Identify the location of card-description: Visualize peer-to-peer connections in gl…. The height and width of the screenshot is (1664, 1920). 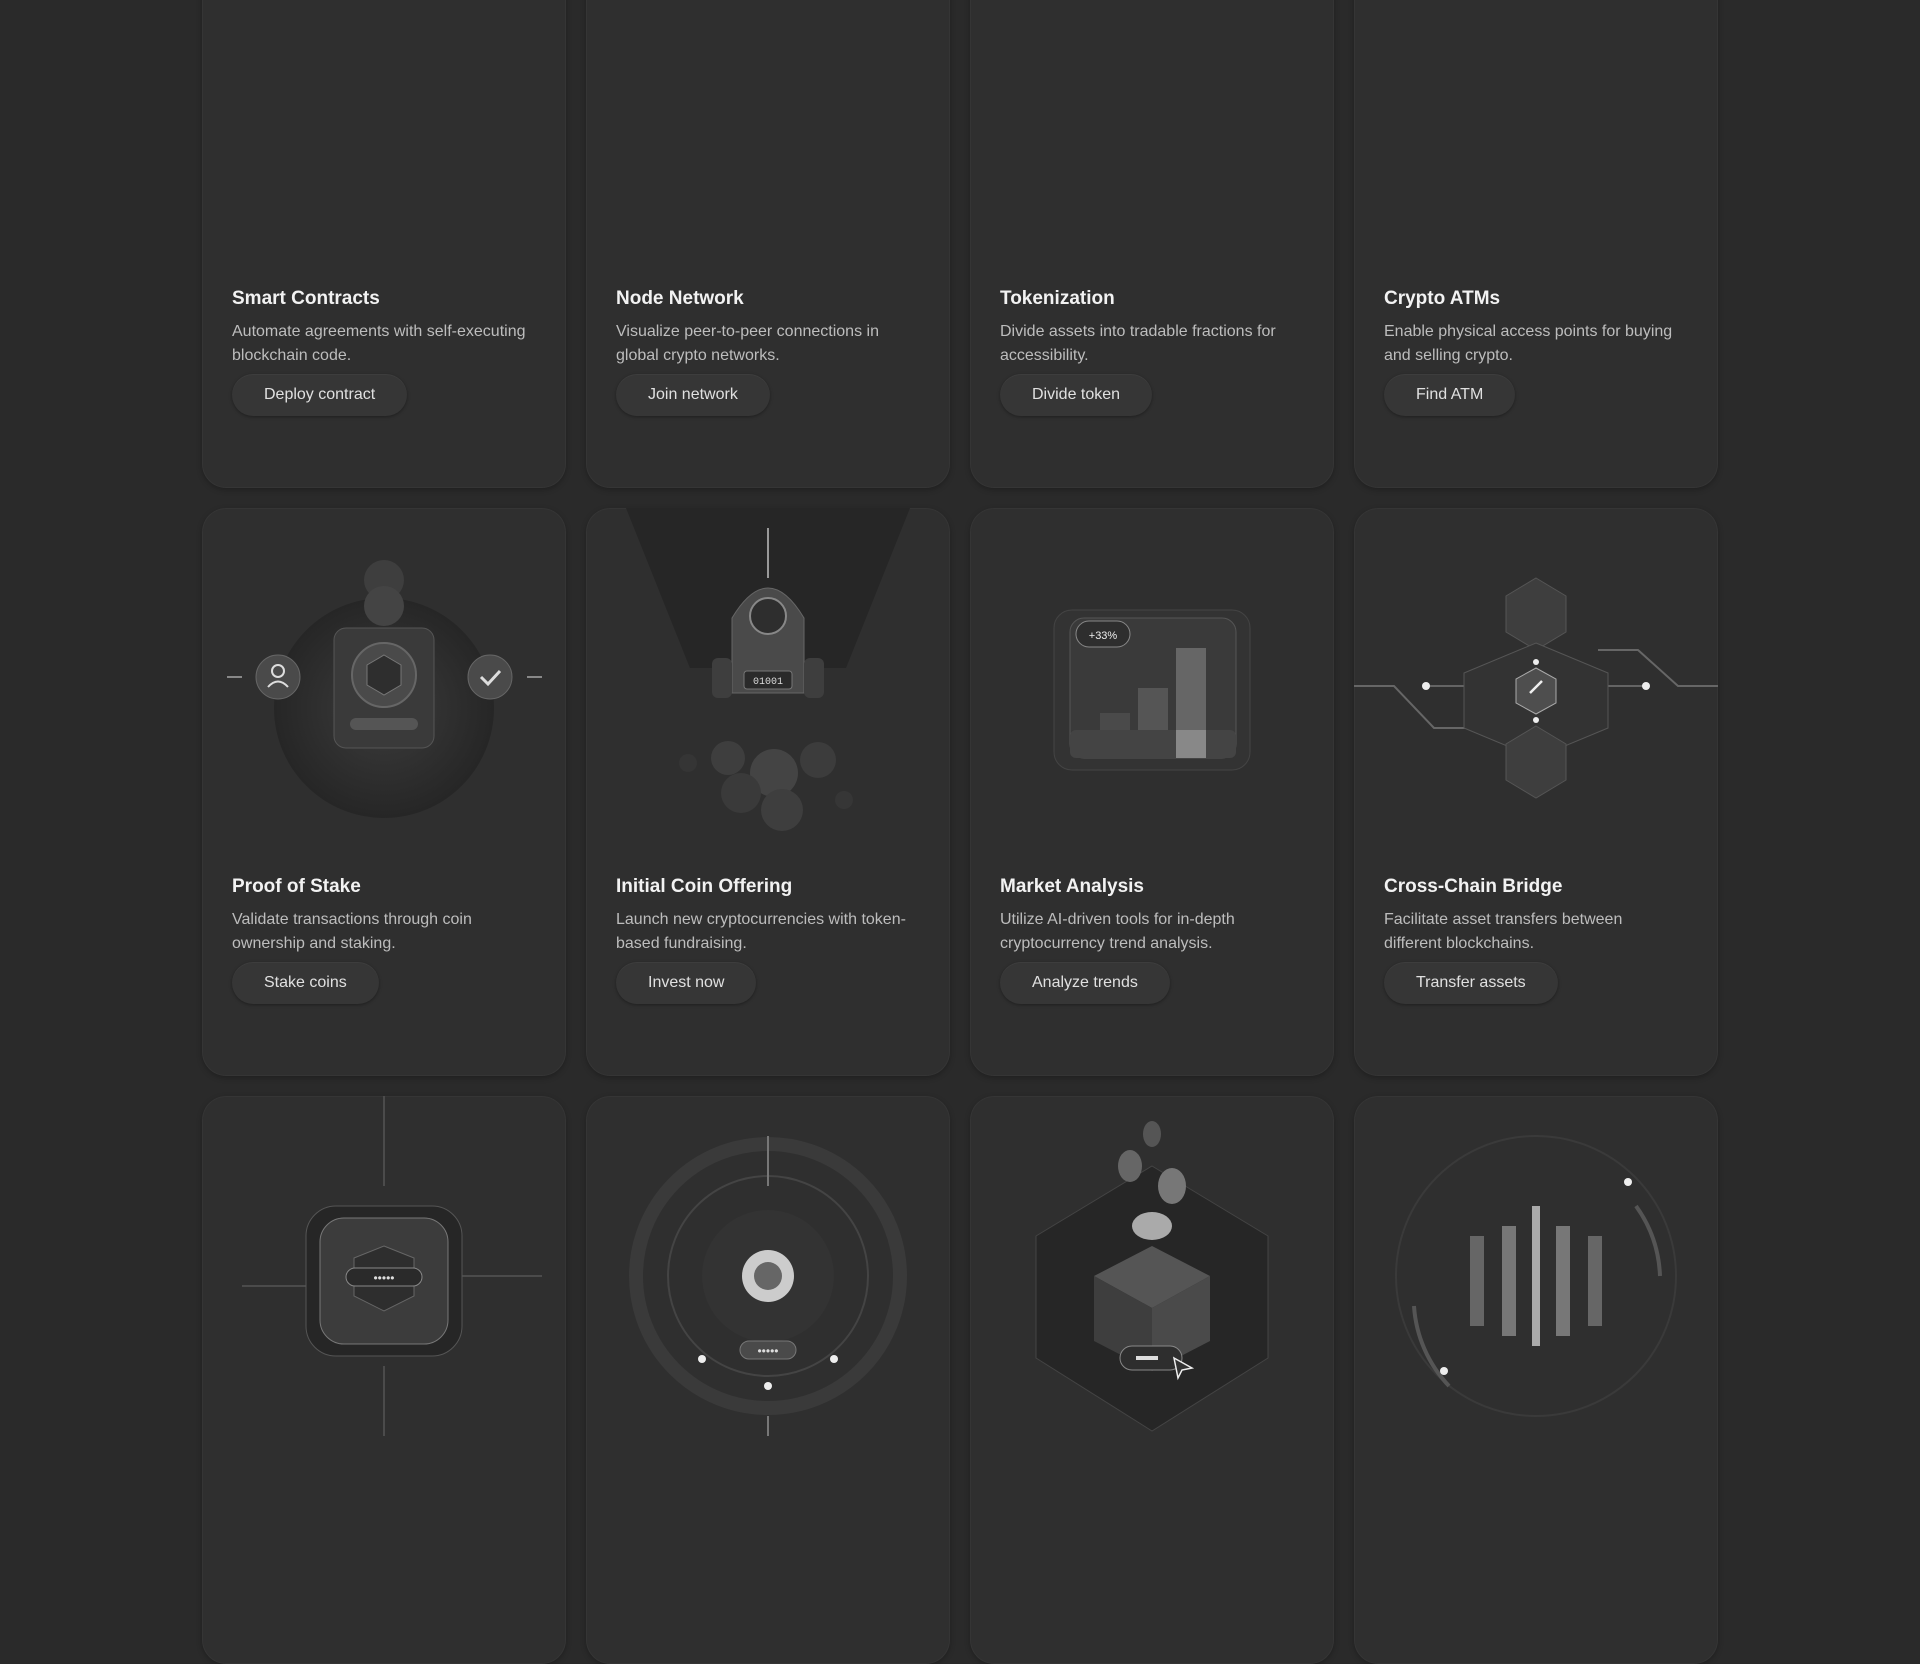
(747, 343).